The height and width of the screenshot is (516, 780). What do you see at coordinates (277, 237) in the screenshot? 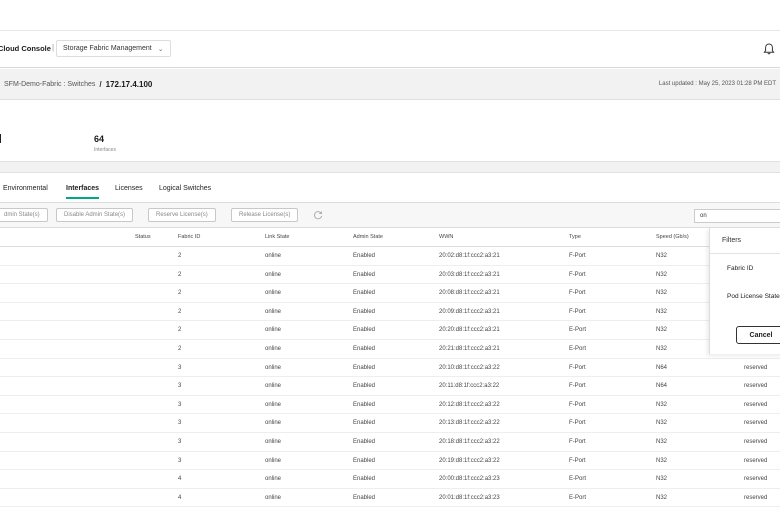
I see `column-header-link-state: Link State` at bounding box center [277, 237].